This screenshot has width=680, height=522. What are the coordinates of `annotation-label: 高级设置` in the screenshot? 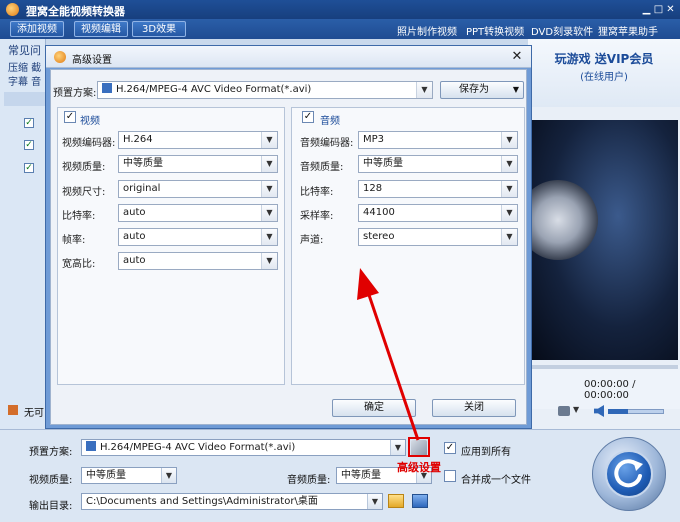 It's located at (419, 467).